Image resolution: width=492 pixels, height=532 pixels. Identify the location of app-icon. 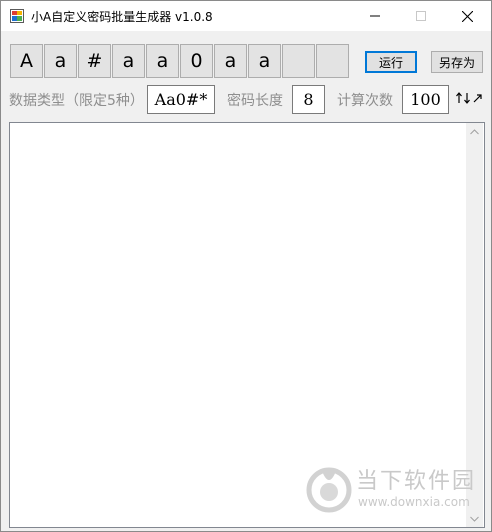
(17, 16).